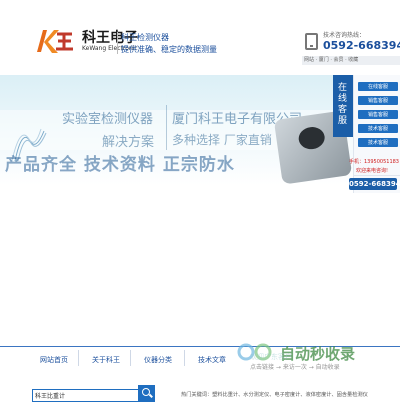 This screenshot has height=402, width=400. Describe the element at coordinates (54, 41) in the screenshot. I see `kewang-logo` at that location.